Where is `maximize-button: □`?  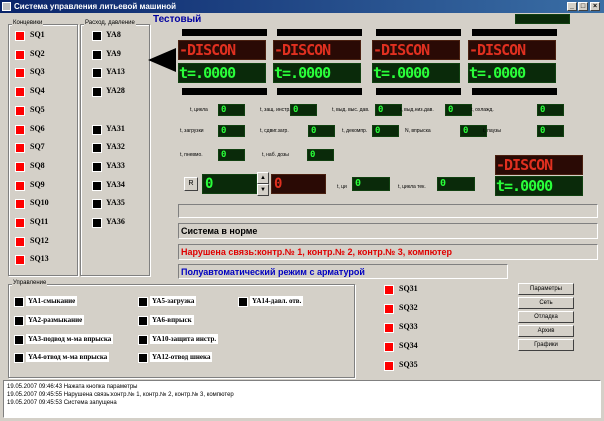
maximize-button: □ is located at coordinates (583, 6).